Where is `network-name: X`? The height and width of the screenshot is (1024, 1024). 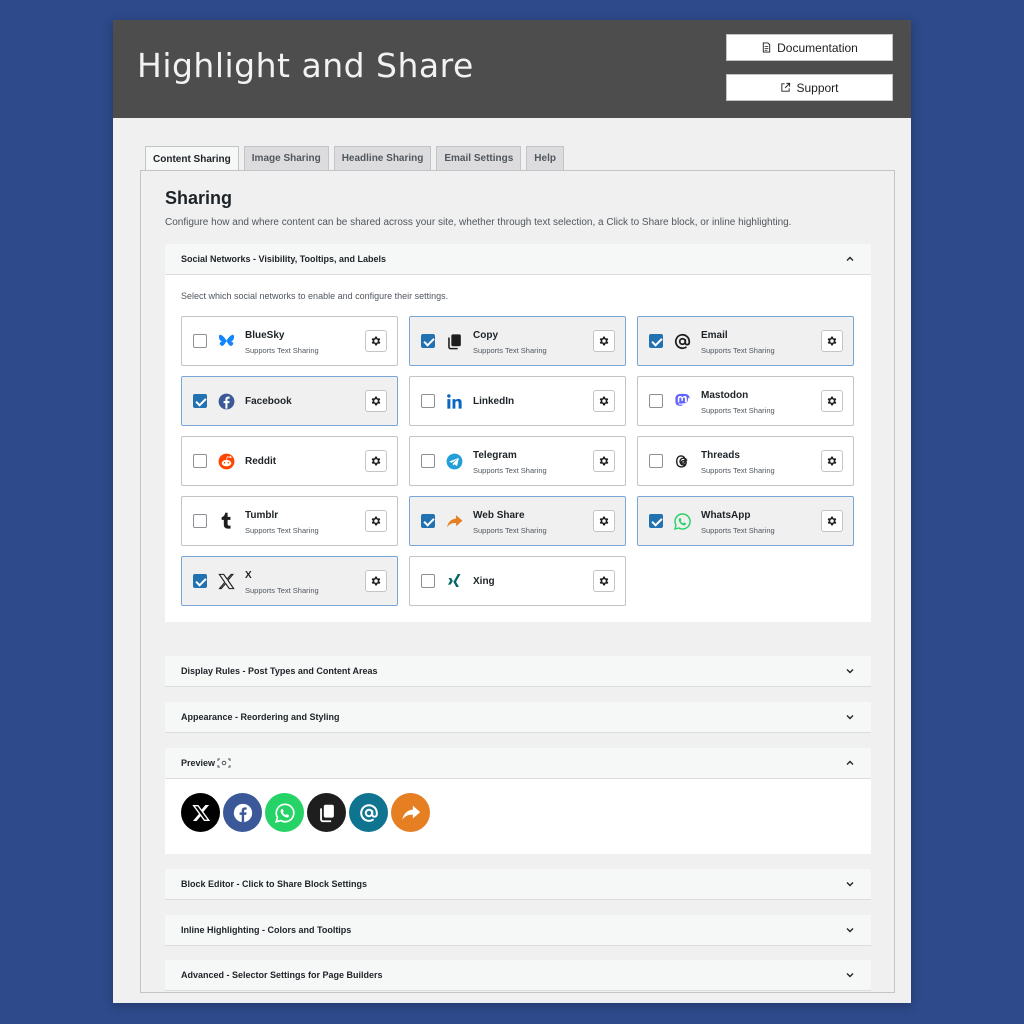 network-name: X is located at coordinates (248, 575).